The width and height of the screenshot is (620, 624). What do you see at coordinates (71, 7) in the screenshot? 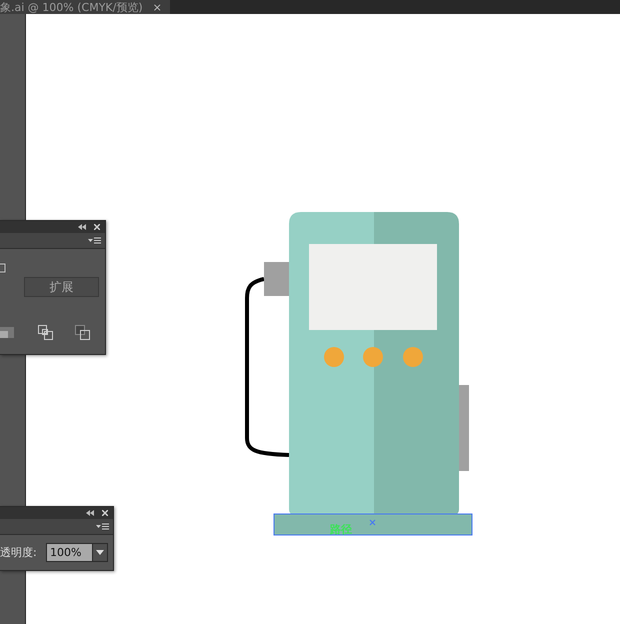
I see `document-title: 象.ai @ 100% (CMYK/预览)` at bounding box center [71, 7].